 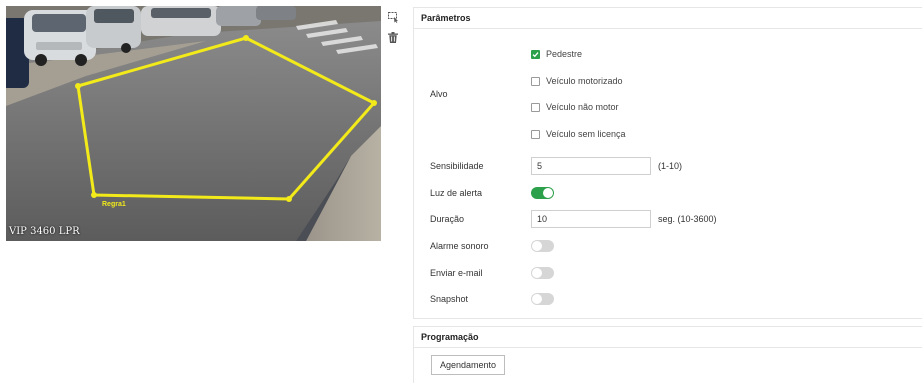 What do you see at coordinates (459, 246) in the screenshot?
I see `sound-alarm-label: Alarme sonoro` at bounding box center [459, 246].